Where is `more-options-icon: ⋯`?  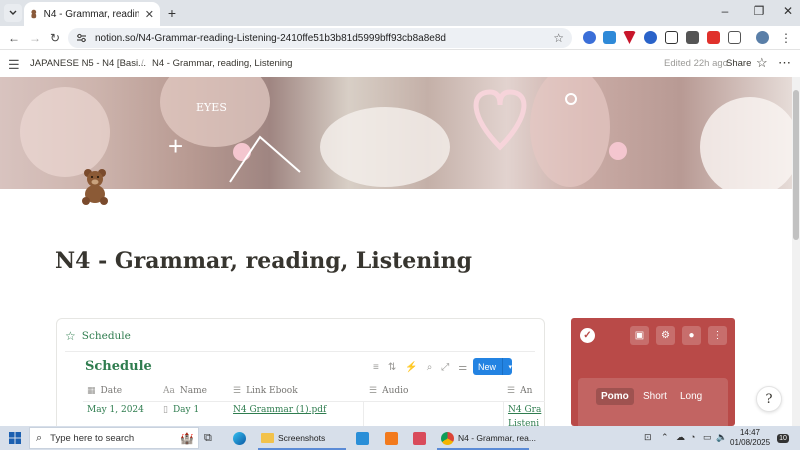
more-options-icon: ⋯ is located at coordinates (784, 63).